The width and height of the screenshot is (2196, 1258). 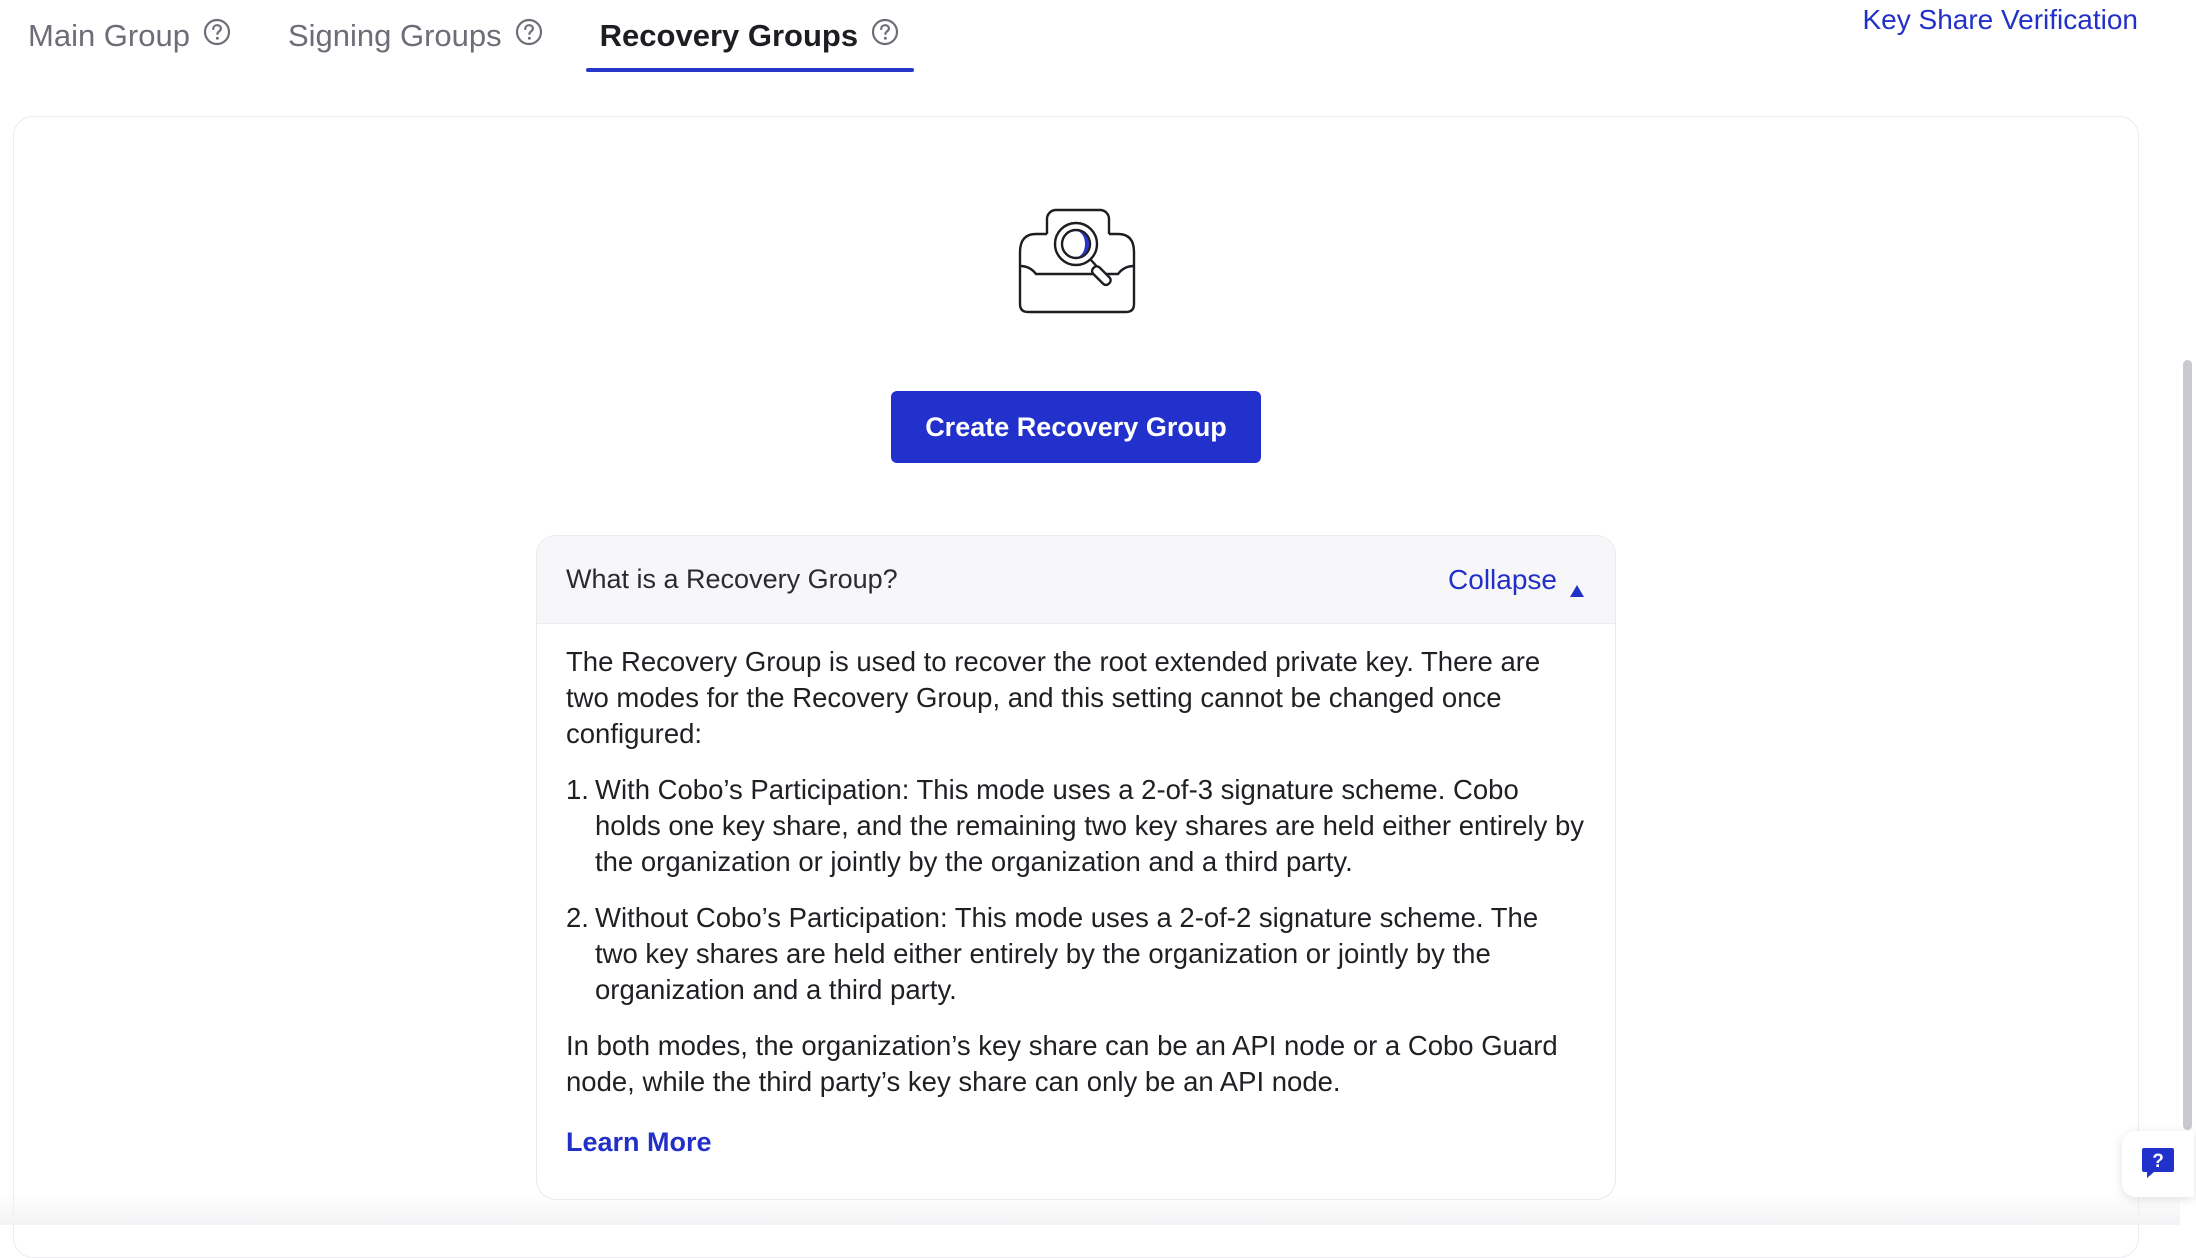 What do you see at coordinates (729, 35) in the screenshot?
I see `tab-recovery-groups-label: Recovery Groups` at bounding box center [729, 35].